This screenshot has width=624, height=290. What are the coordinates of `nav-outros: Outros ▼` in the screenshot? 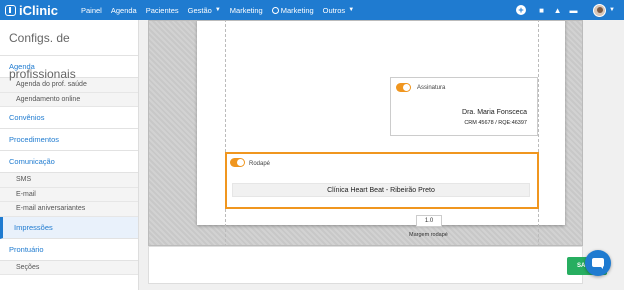 It's located at (338, 10).